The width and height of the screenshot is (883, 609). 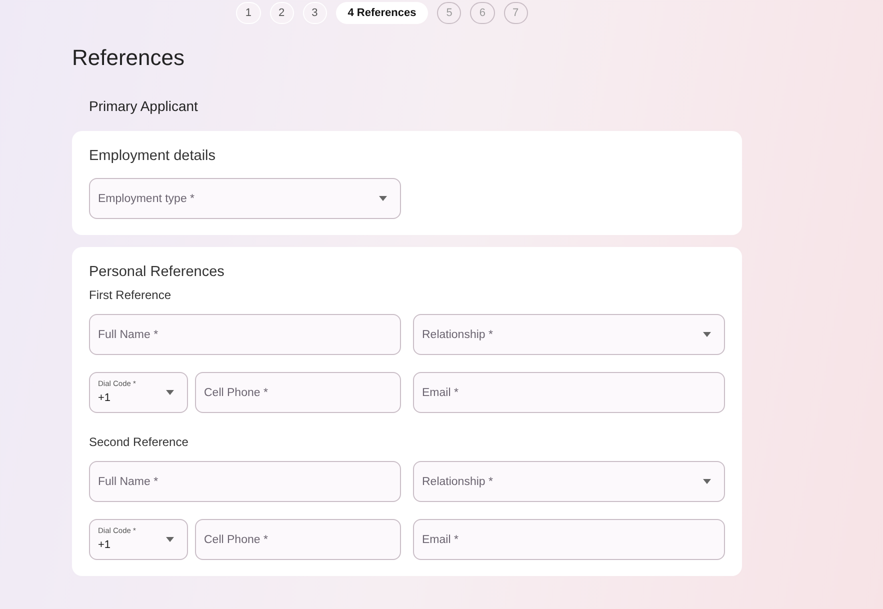 I want to click on employment-type-select: Employment type *, so click(x=245, y=198).